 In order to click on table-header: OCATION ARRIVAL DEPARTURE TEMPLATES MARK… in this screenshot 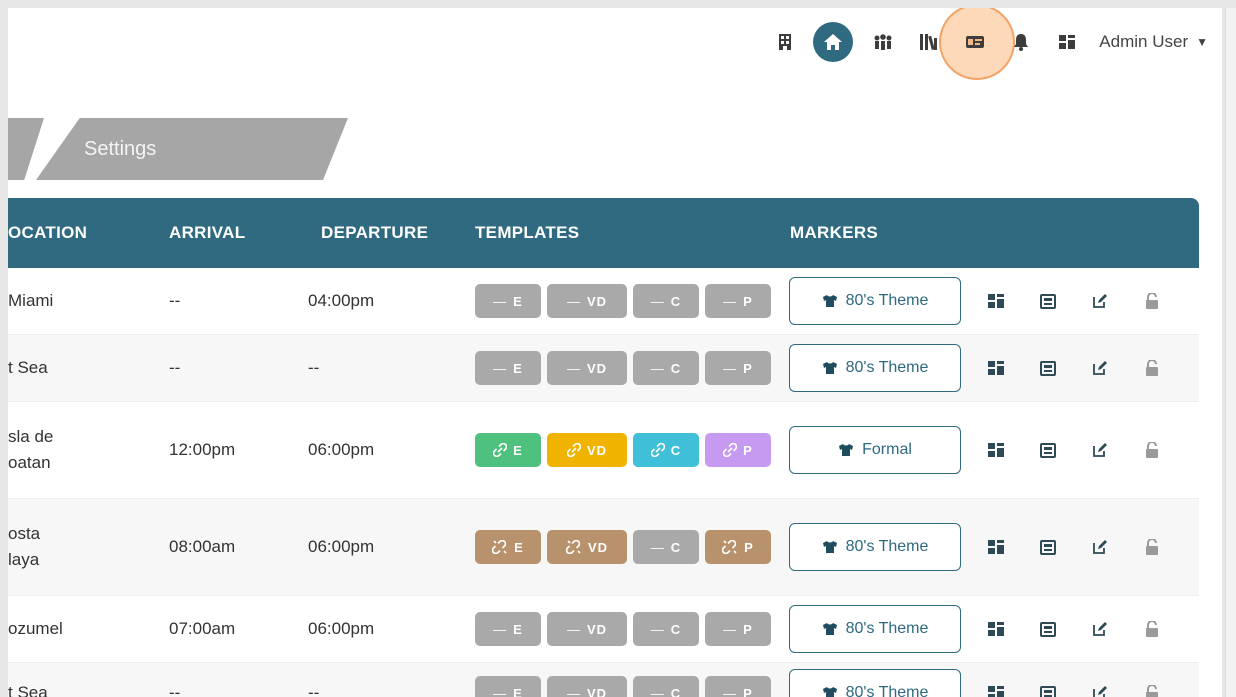, I will do `click(603, 233)`.